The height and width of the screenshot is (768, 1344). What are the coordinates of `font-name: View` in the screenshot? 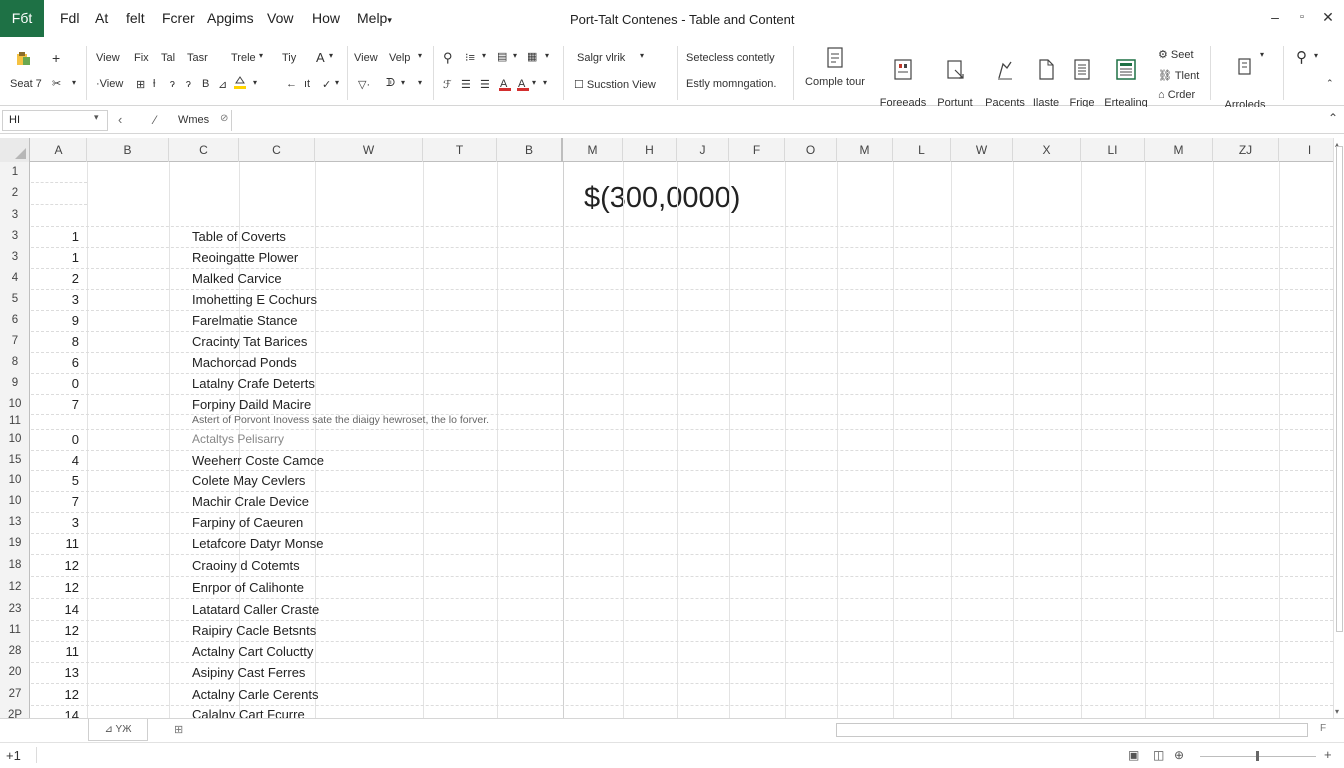 It's located at (108, 58).